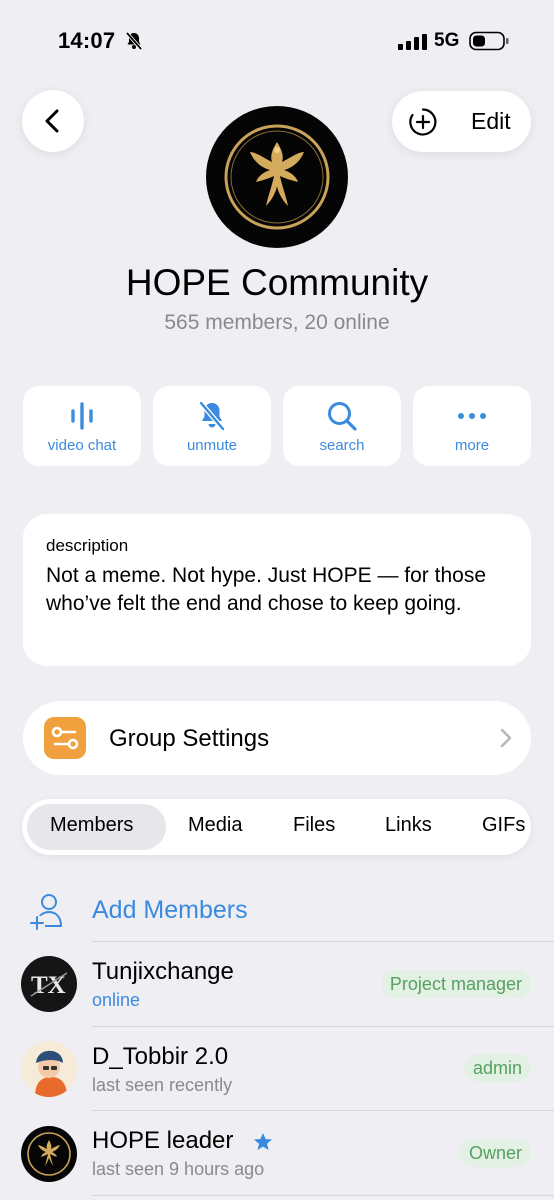  I want to click on role-badge: Owner, so click(495, 1153).